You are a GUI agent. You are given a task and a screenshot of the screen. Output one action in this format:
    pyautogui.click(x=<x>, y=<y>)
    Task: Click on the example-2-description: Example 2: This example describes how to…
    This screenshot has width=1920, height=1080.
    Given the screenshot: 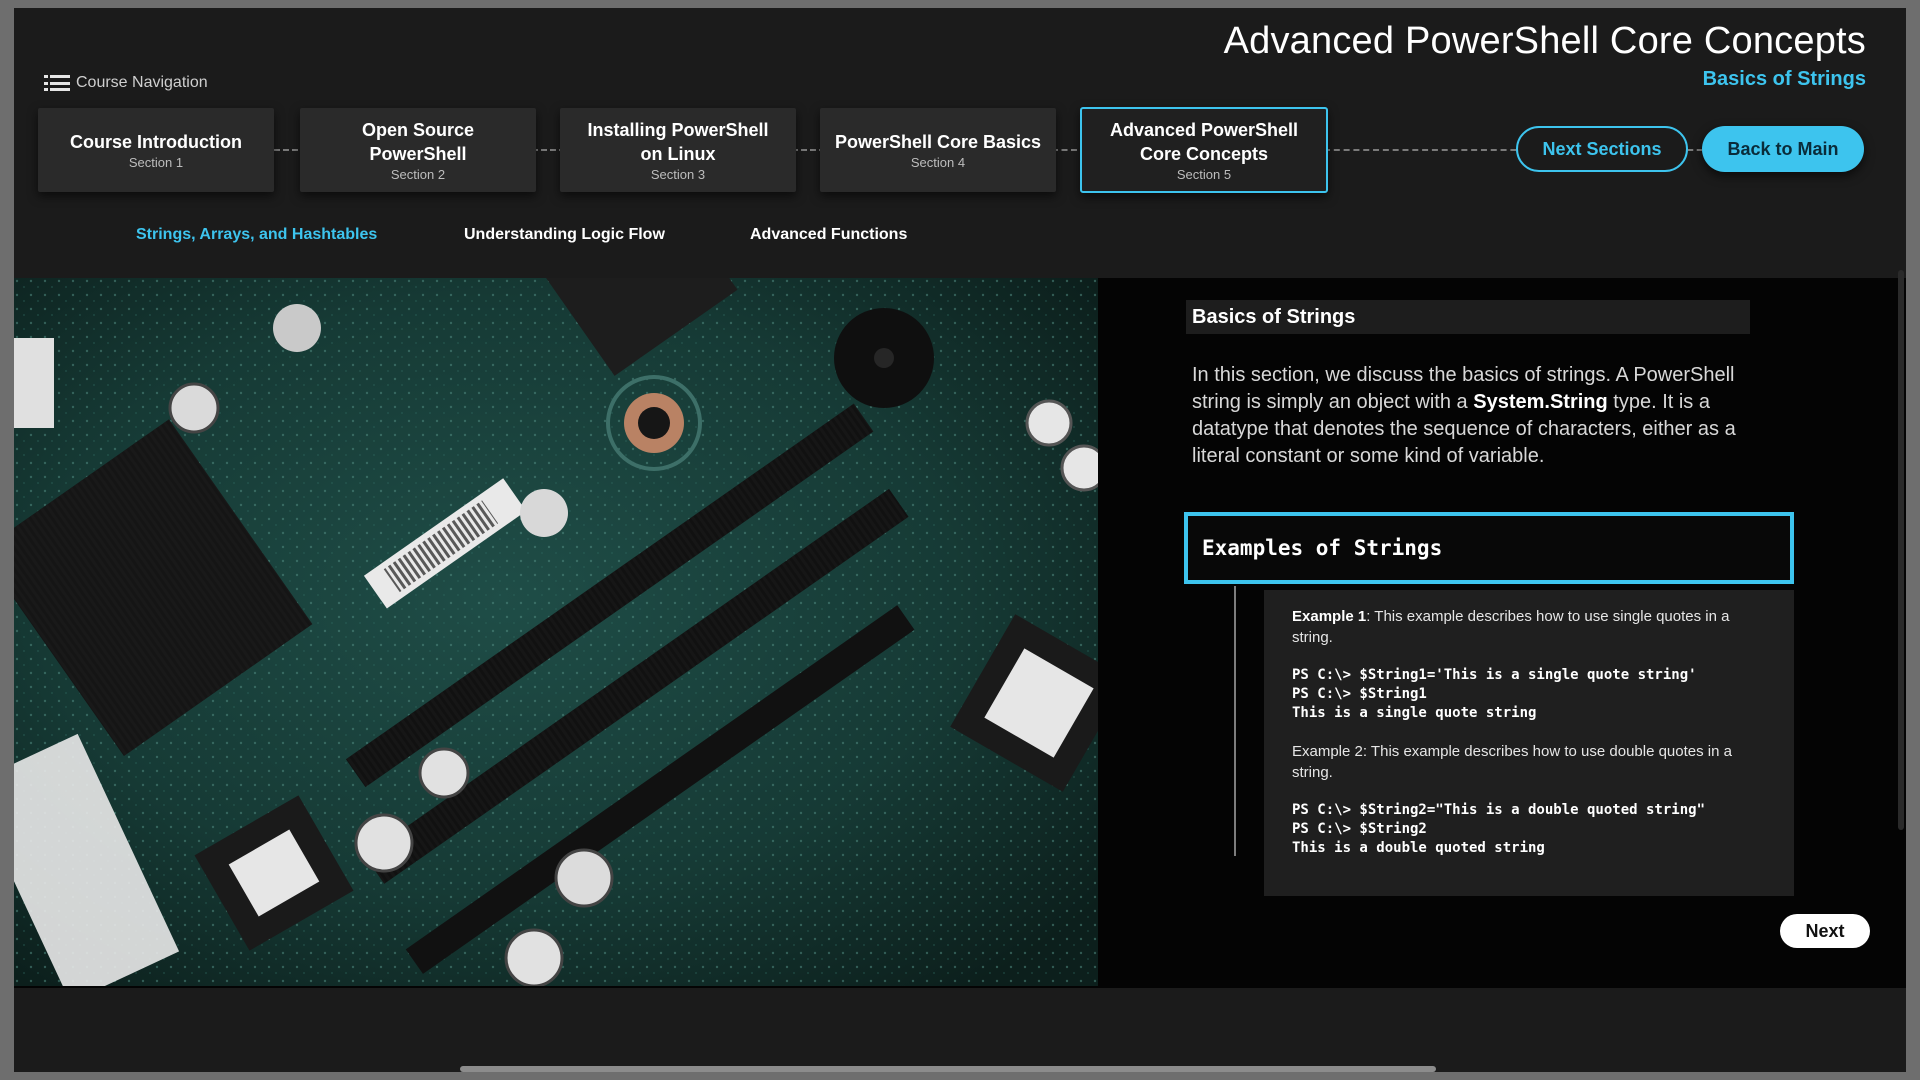 What is the action you would take?
    pyautogui.click(x=1512, y=762)
    